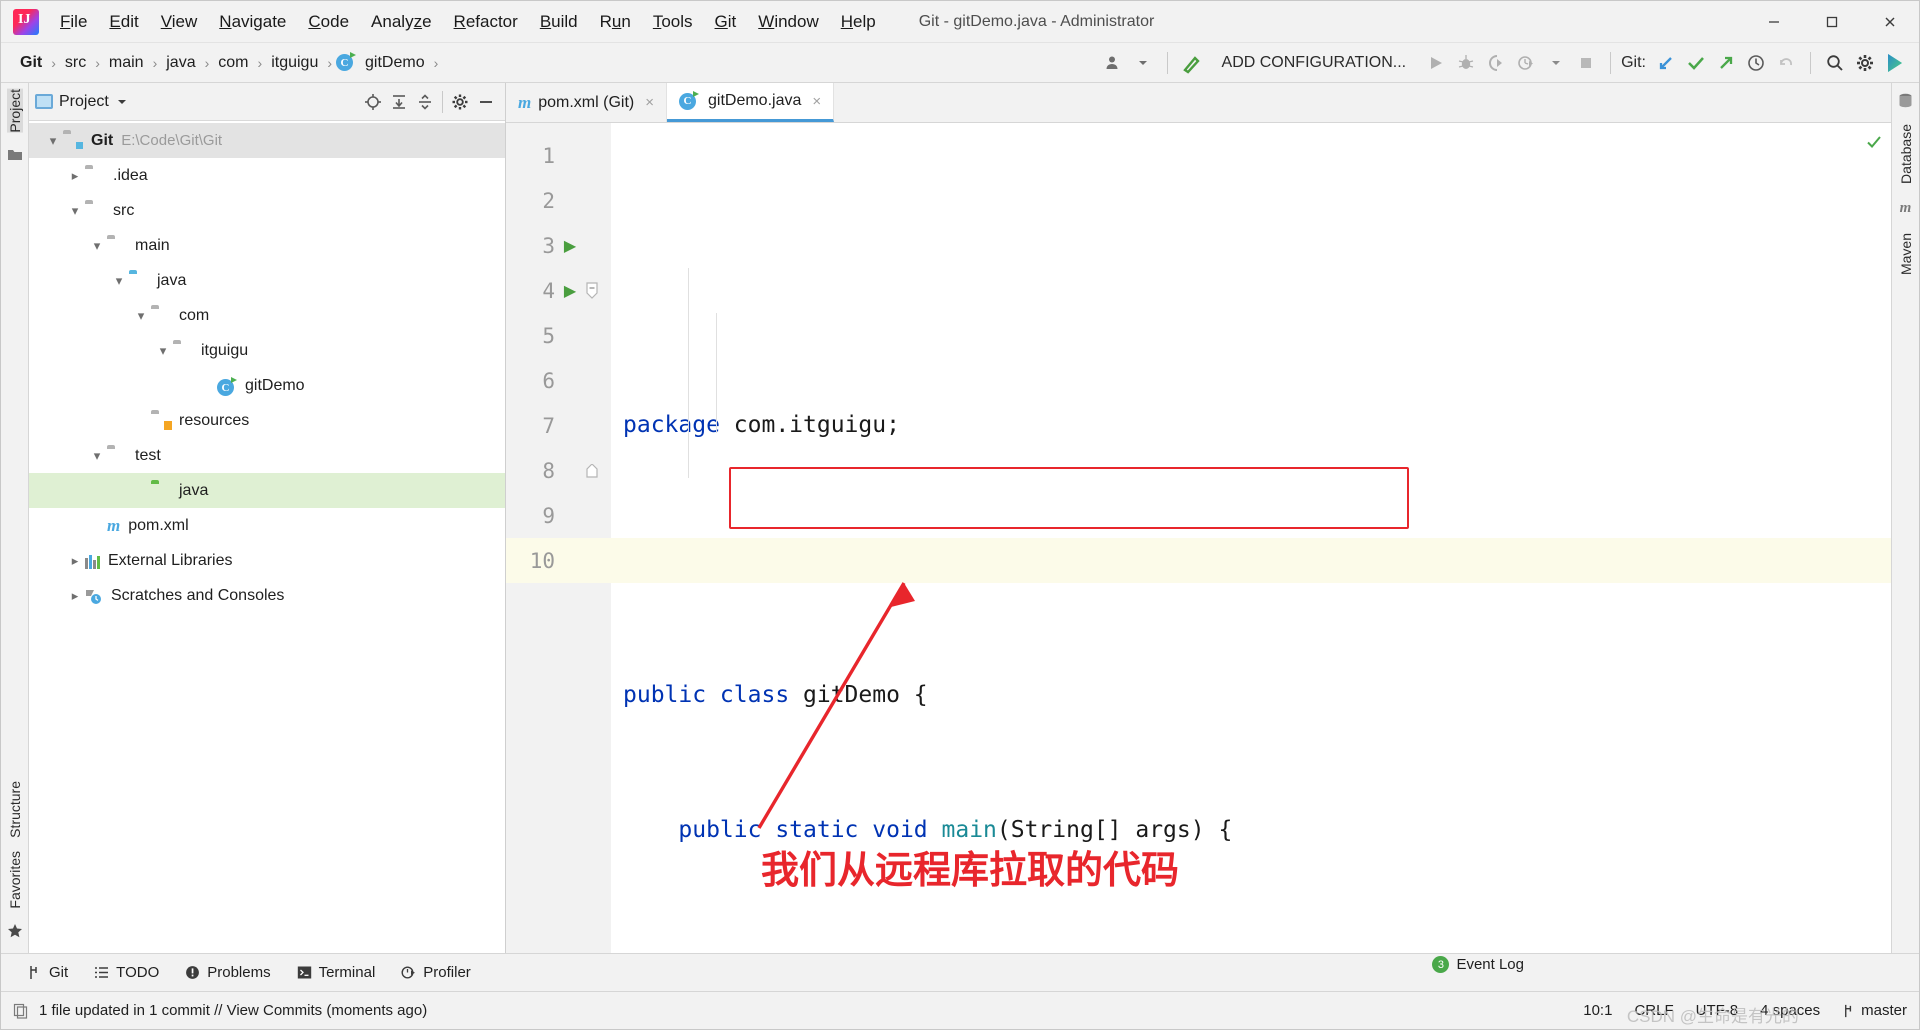 The height and width of the screenshot is (1030, 1920). Describe the element at coordinates (47, 972) in the screenshot. I see `tool-window-git: Git` at that location.